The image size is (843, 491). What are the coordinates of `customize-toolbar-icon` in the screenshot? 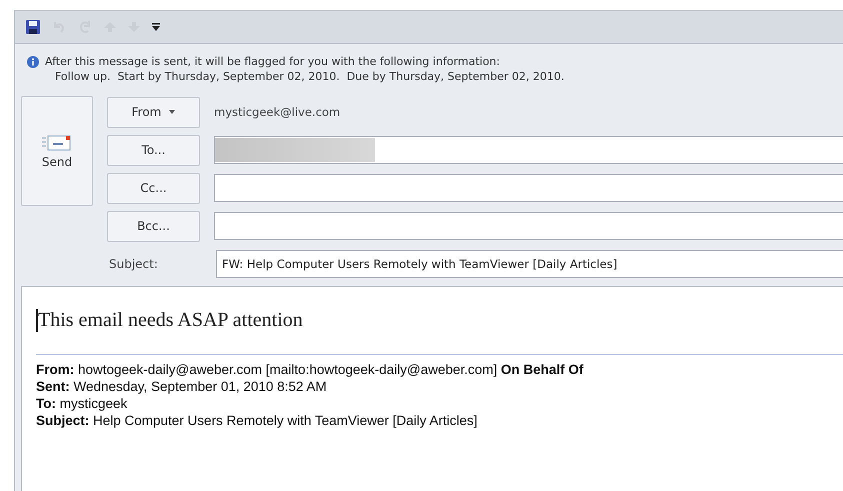 It's located at (156, 27).